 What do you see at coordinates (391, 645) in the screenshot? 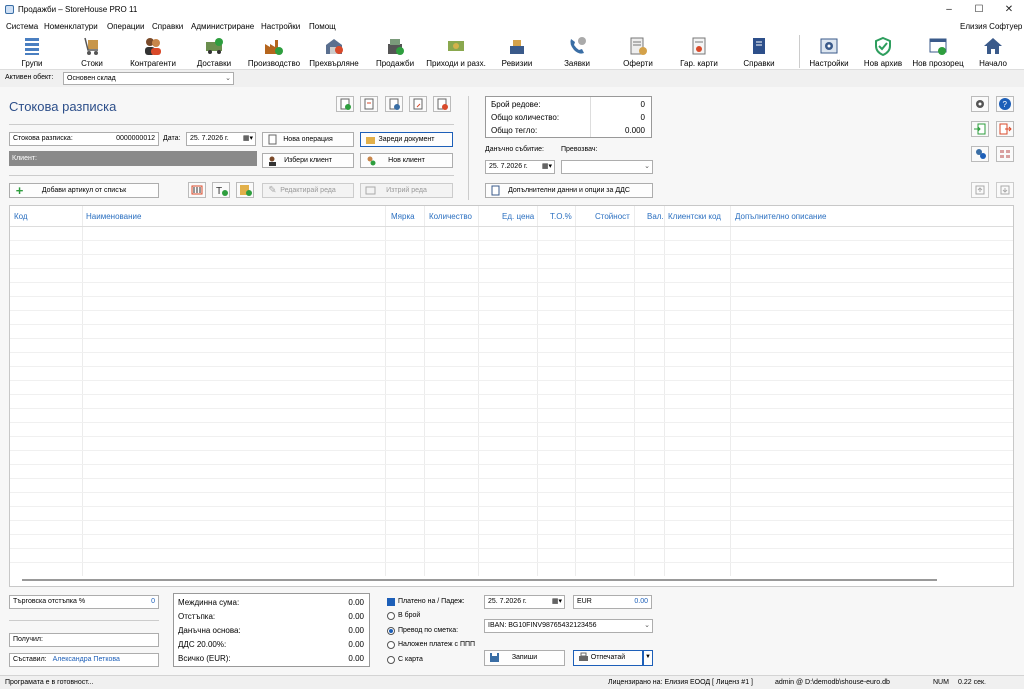
I see `pay-cod-radio` at bounding box center [391, 645].